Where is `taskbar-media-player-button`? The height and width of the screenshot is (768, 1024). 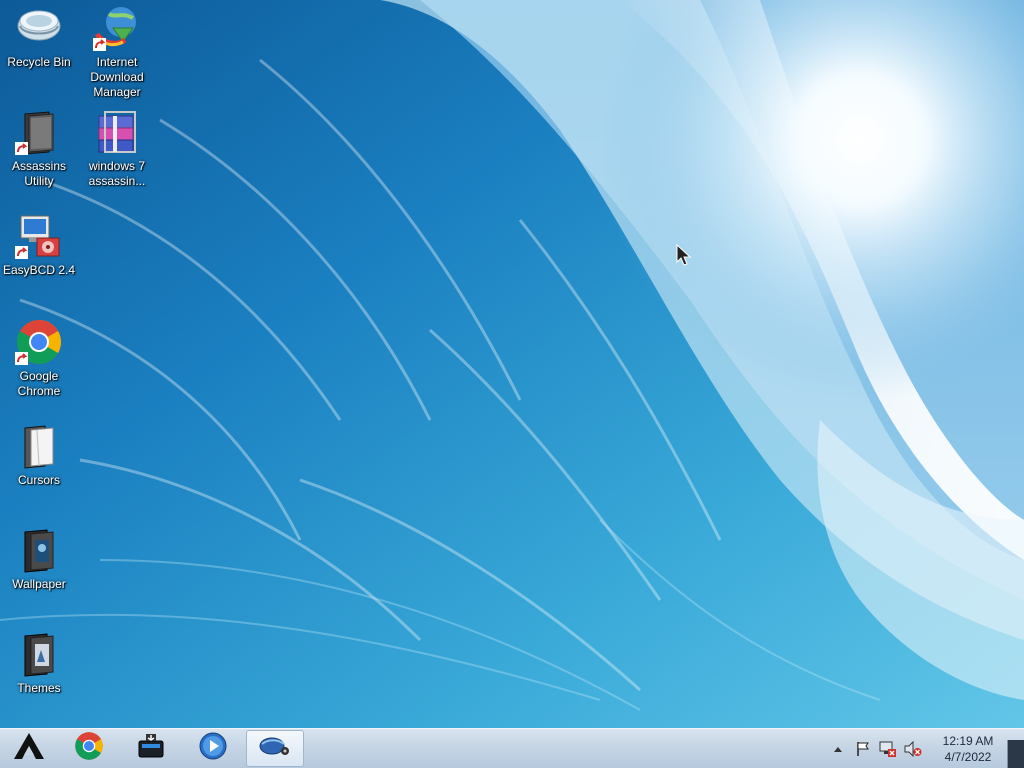 taskbar-media-player-button is located at coordinates (213, 748).